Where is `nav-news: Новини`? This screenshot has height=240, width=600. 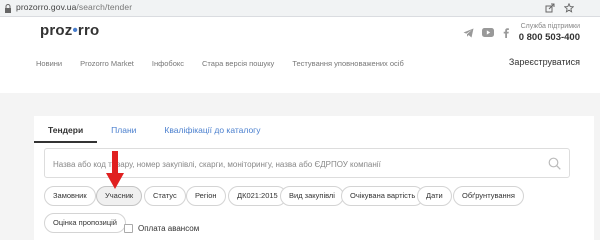
nav-news: Новини is located at coordinates (49, 63).